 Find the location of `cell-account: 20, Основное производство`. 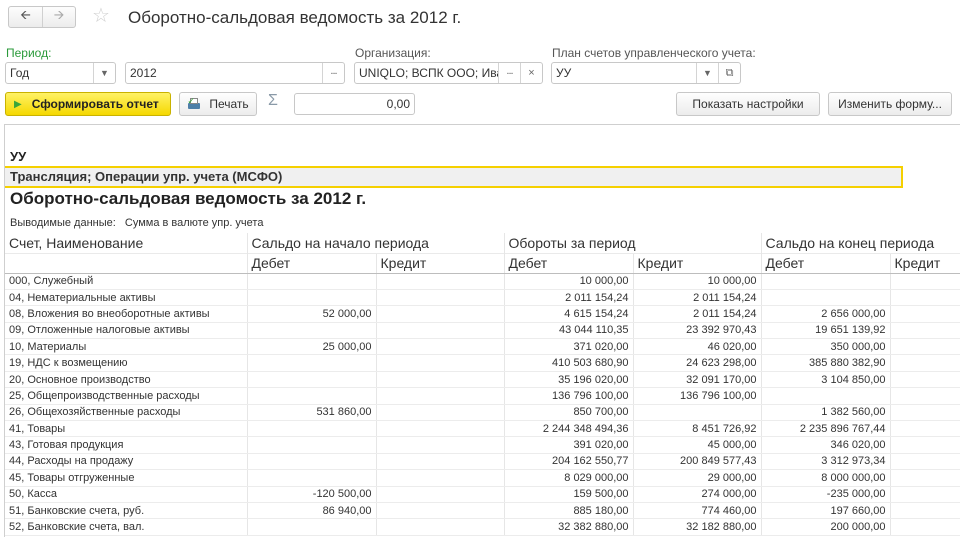

cell-account: 20, Основное производство is located at coordinates (126, 380).